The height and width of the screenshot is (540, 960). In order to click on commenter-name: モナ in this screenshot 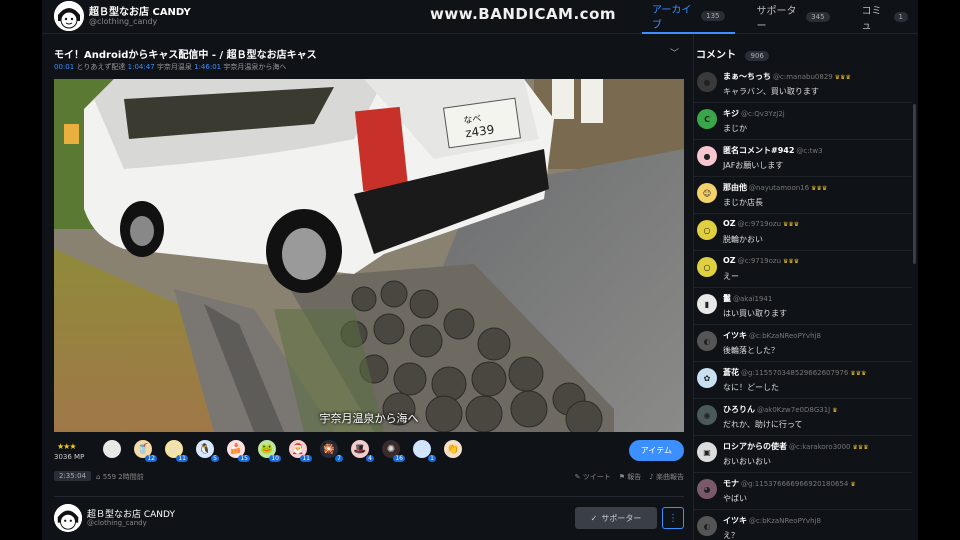, I will do `click(731, 483)`.